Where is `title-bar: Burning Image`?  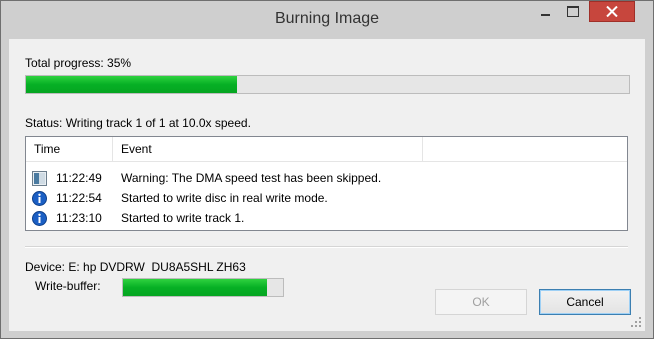 title-bar: Burning Image is located at coordinates (327, 20).